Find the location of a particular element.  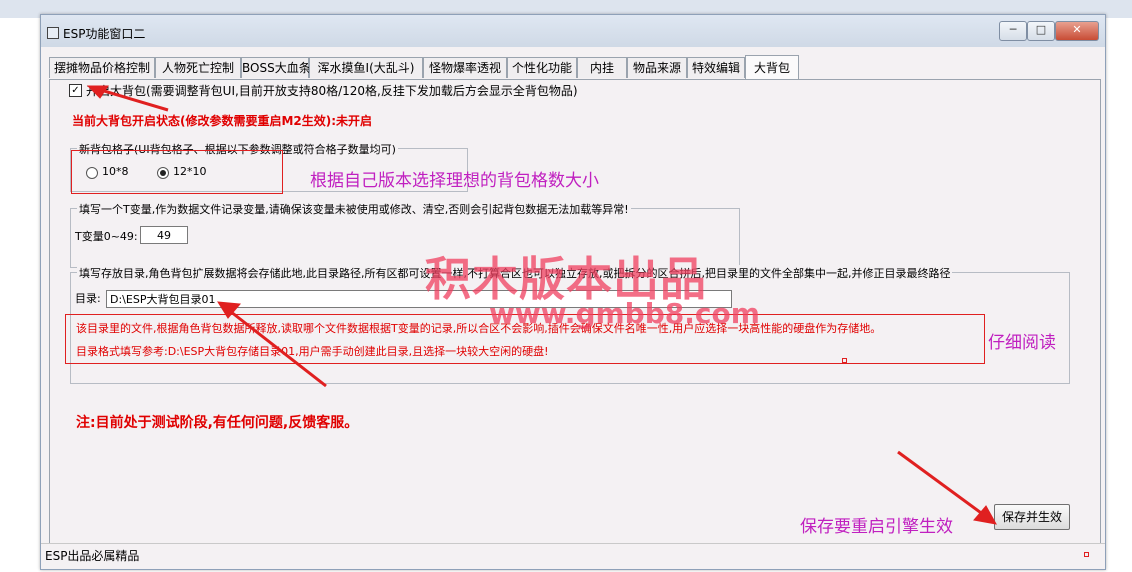

minimize-button: ─ is located at coordinates (1013, 31).